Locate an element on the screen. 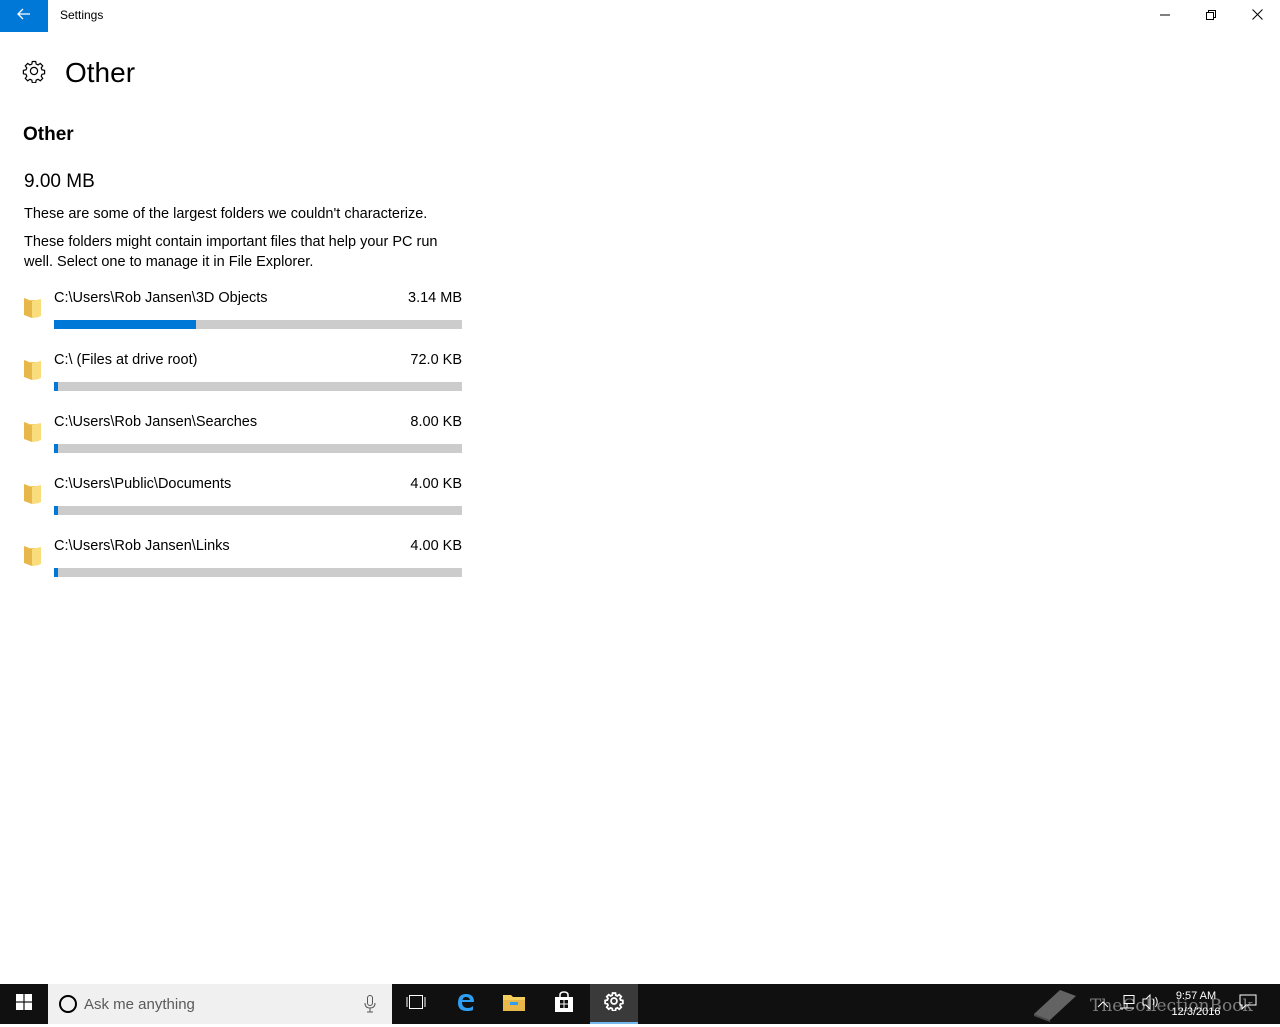 Image resolution: width=1280 pixels, height=1027 pixels. book-icon is located at coordinates (1055, 1006).